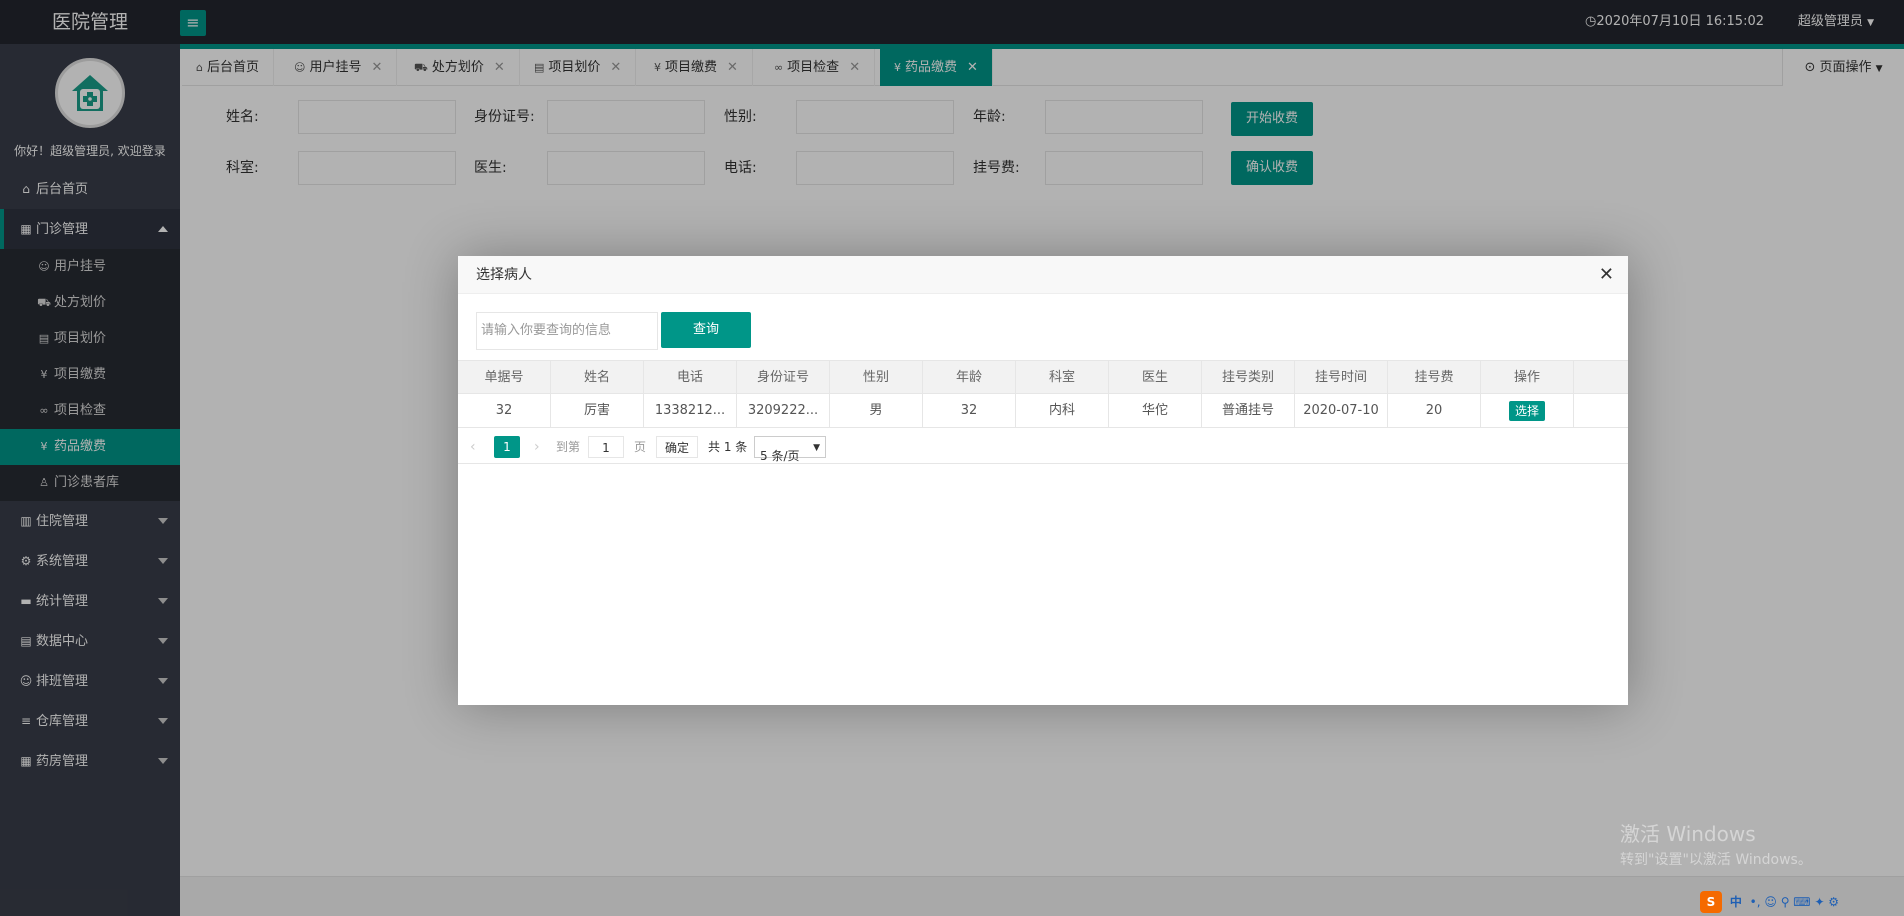 This screenshot has height=916, width=1904. I want to click on tray-icons: •, ☺ ⚲ ⌨ ✦ ⚙, so click(1794, 902).